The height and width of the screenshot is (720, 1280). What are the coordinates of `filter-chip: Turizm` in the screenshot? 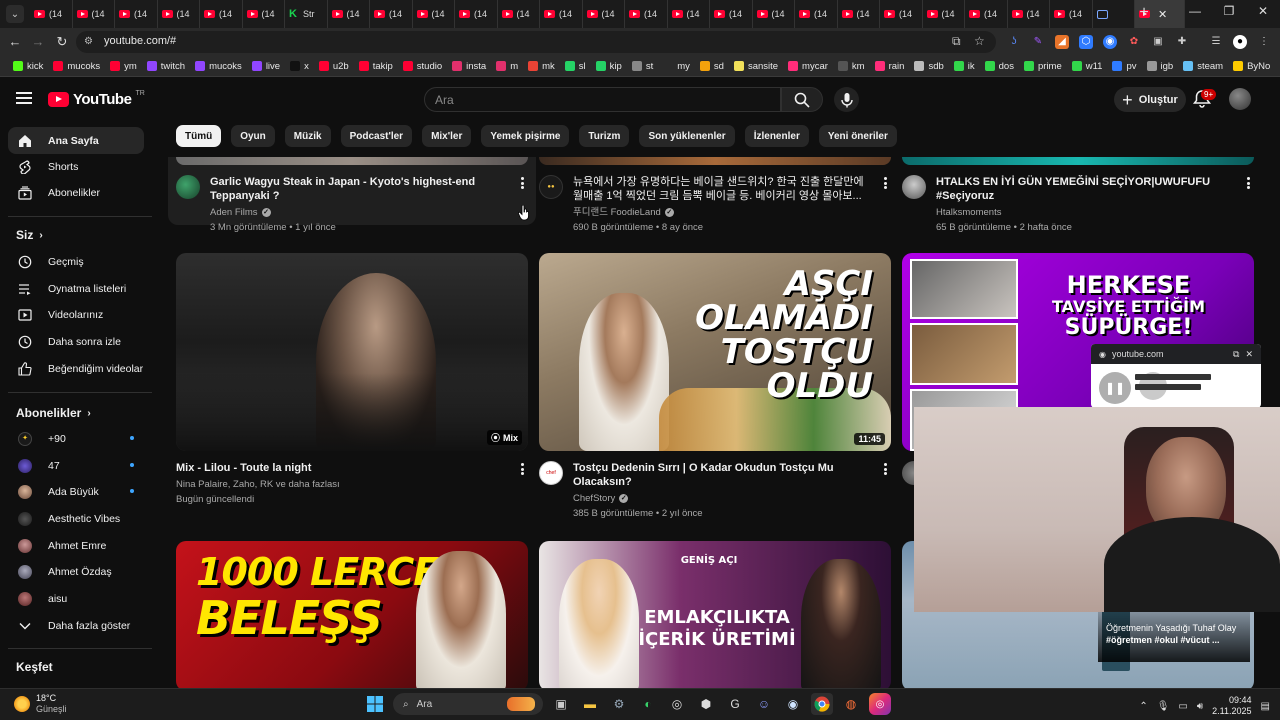 It's located at (604, 136).